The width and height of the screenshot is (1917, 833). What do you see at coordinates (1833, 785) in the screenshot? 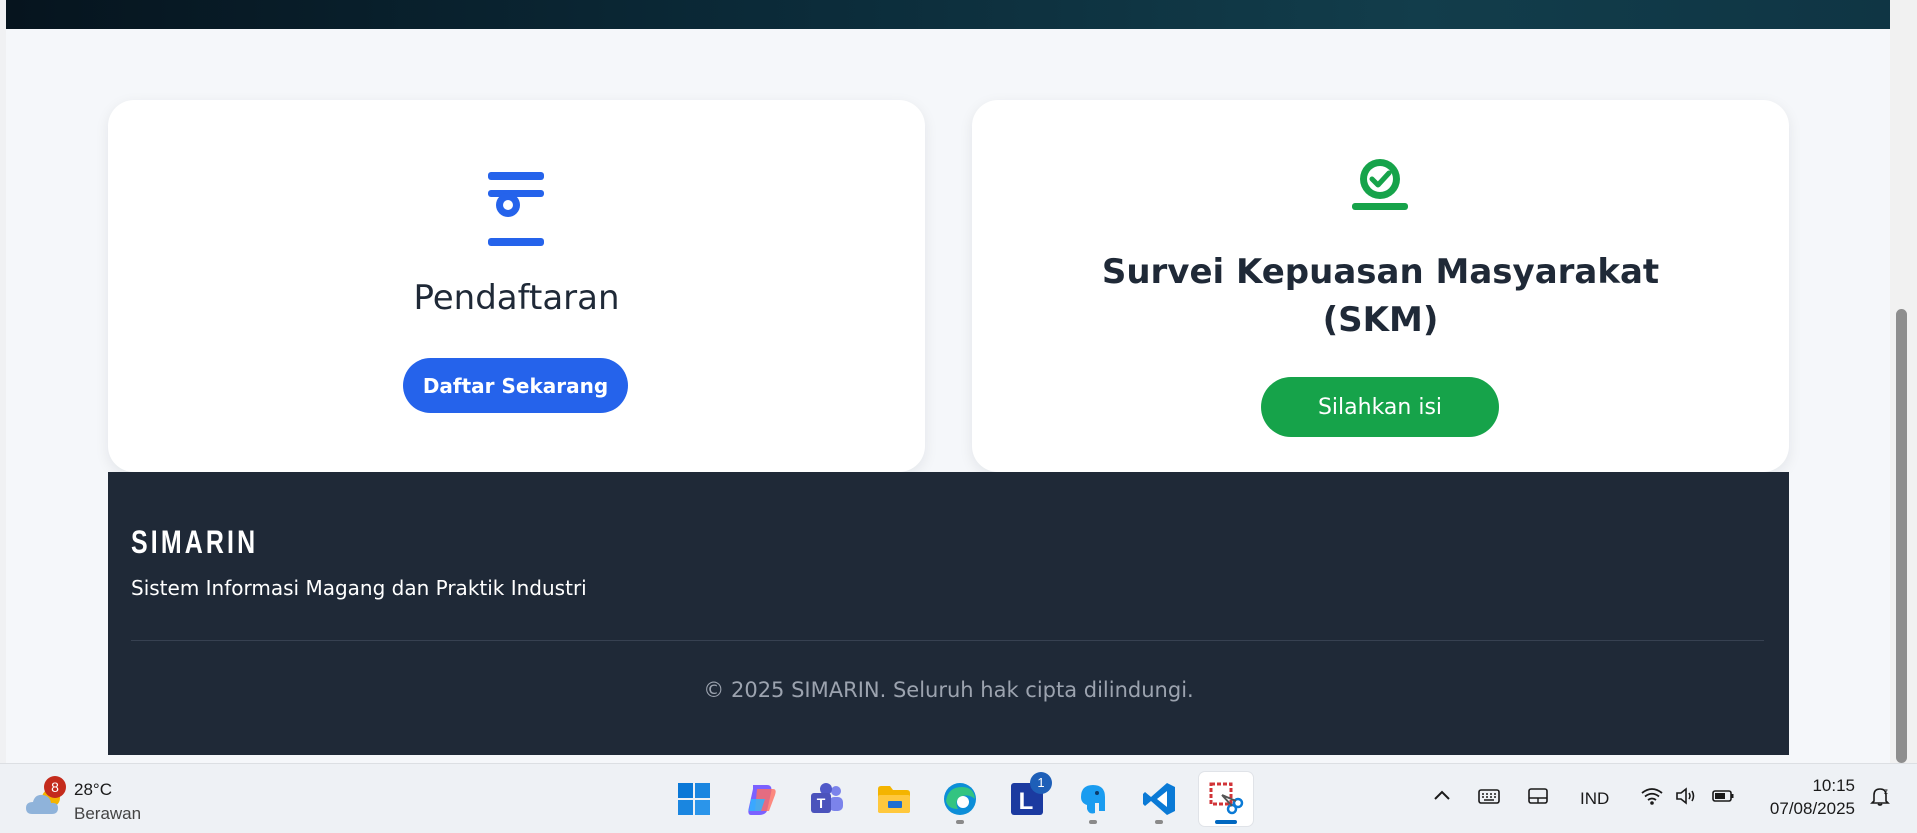
I see `clock-time: 10:15` at bounding box center [1833, 785].